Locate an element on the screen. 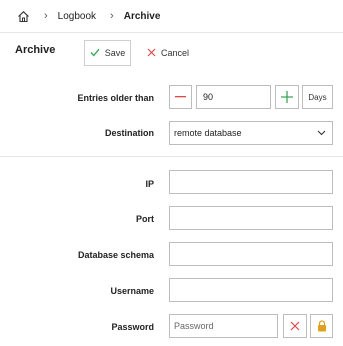 Image resolution: width=343 pixels, height=346 pixels. breadcrumb: › Logbook › Archive is located at coordinates (171, 16).